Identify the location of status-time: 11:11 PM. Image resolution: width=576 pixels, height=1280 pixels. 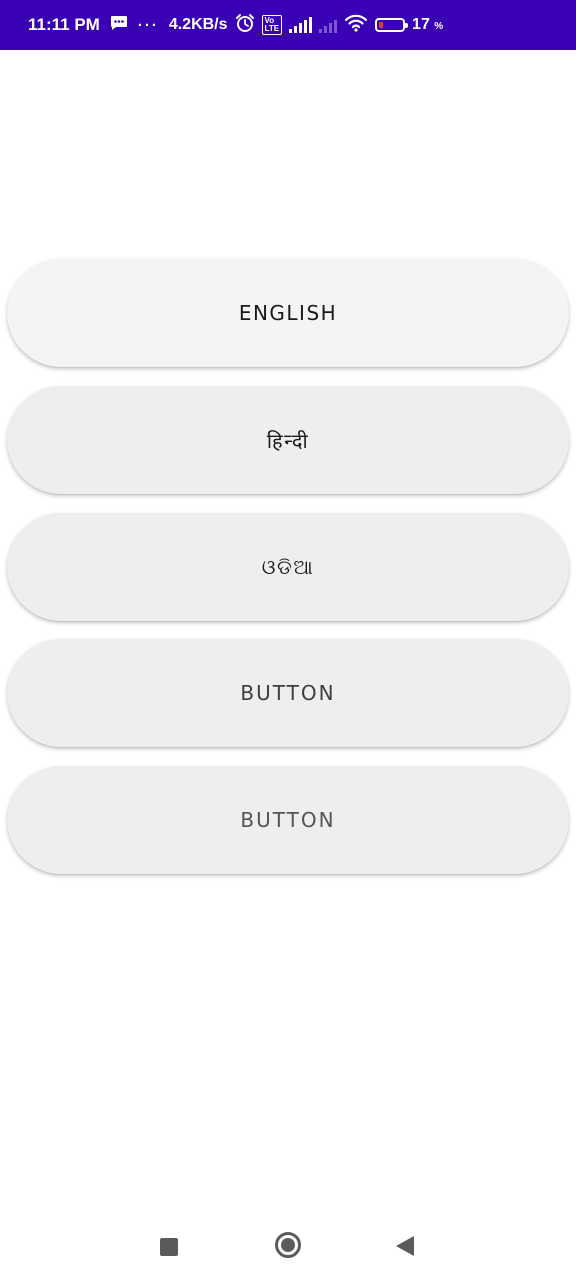
(64, 24).